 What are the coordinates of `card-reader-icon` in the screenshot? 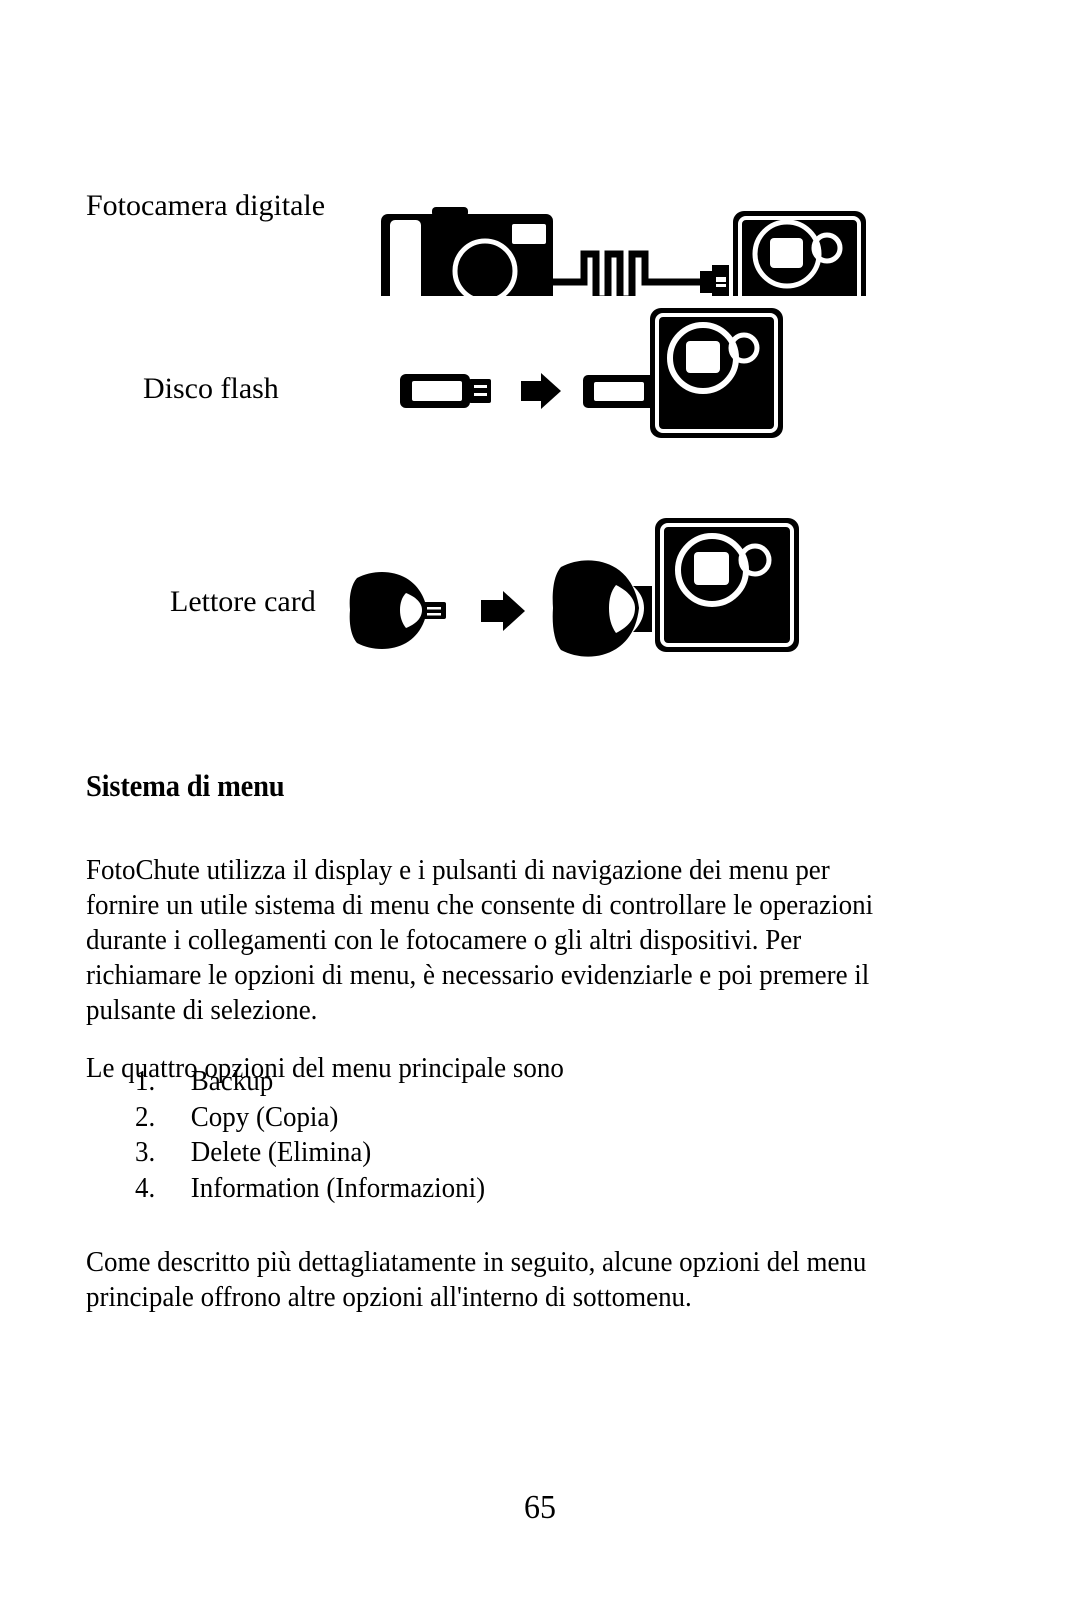 It's located at (397, 610).